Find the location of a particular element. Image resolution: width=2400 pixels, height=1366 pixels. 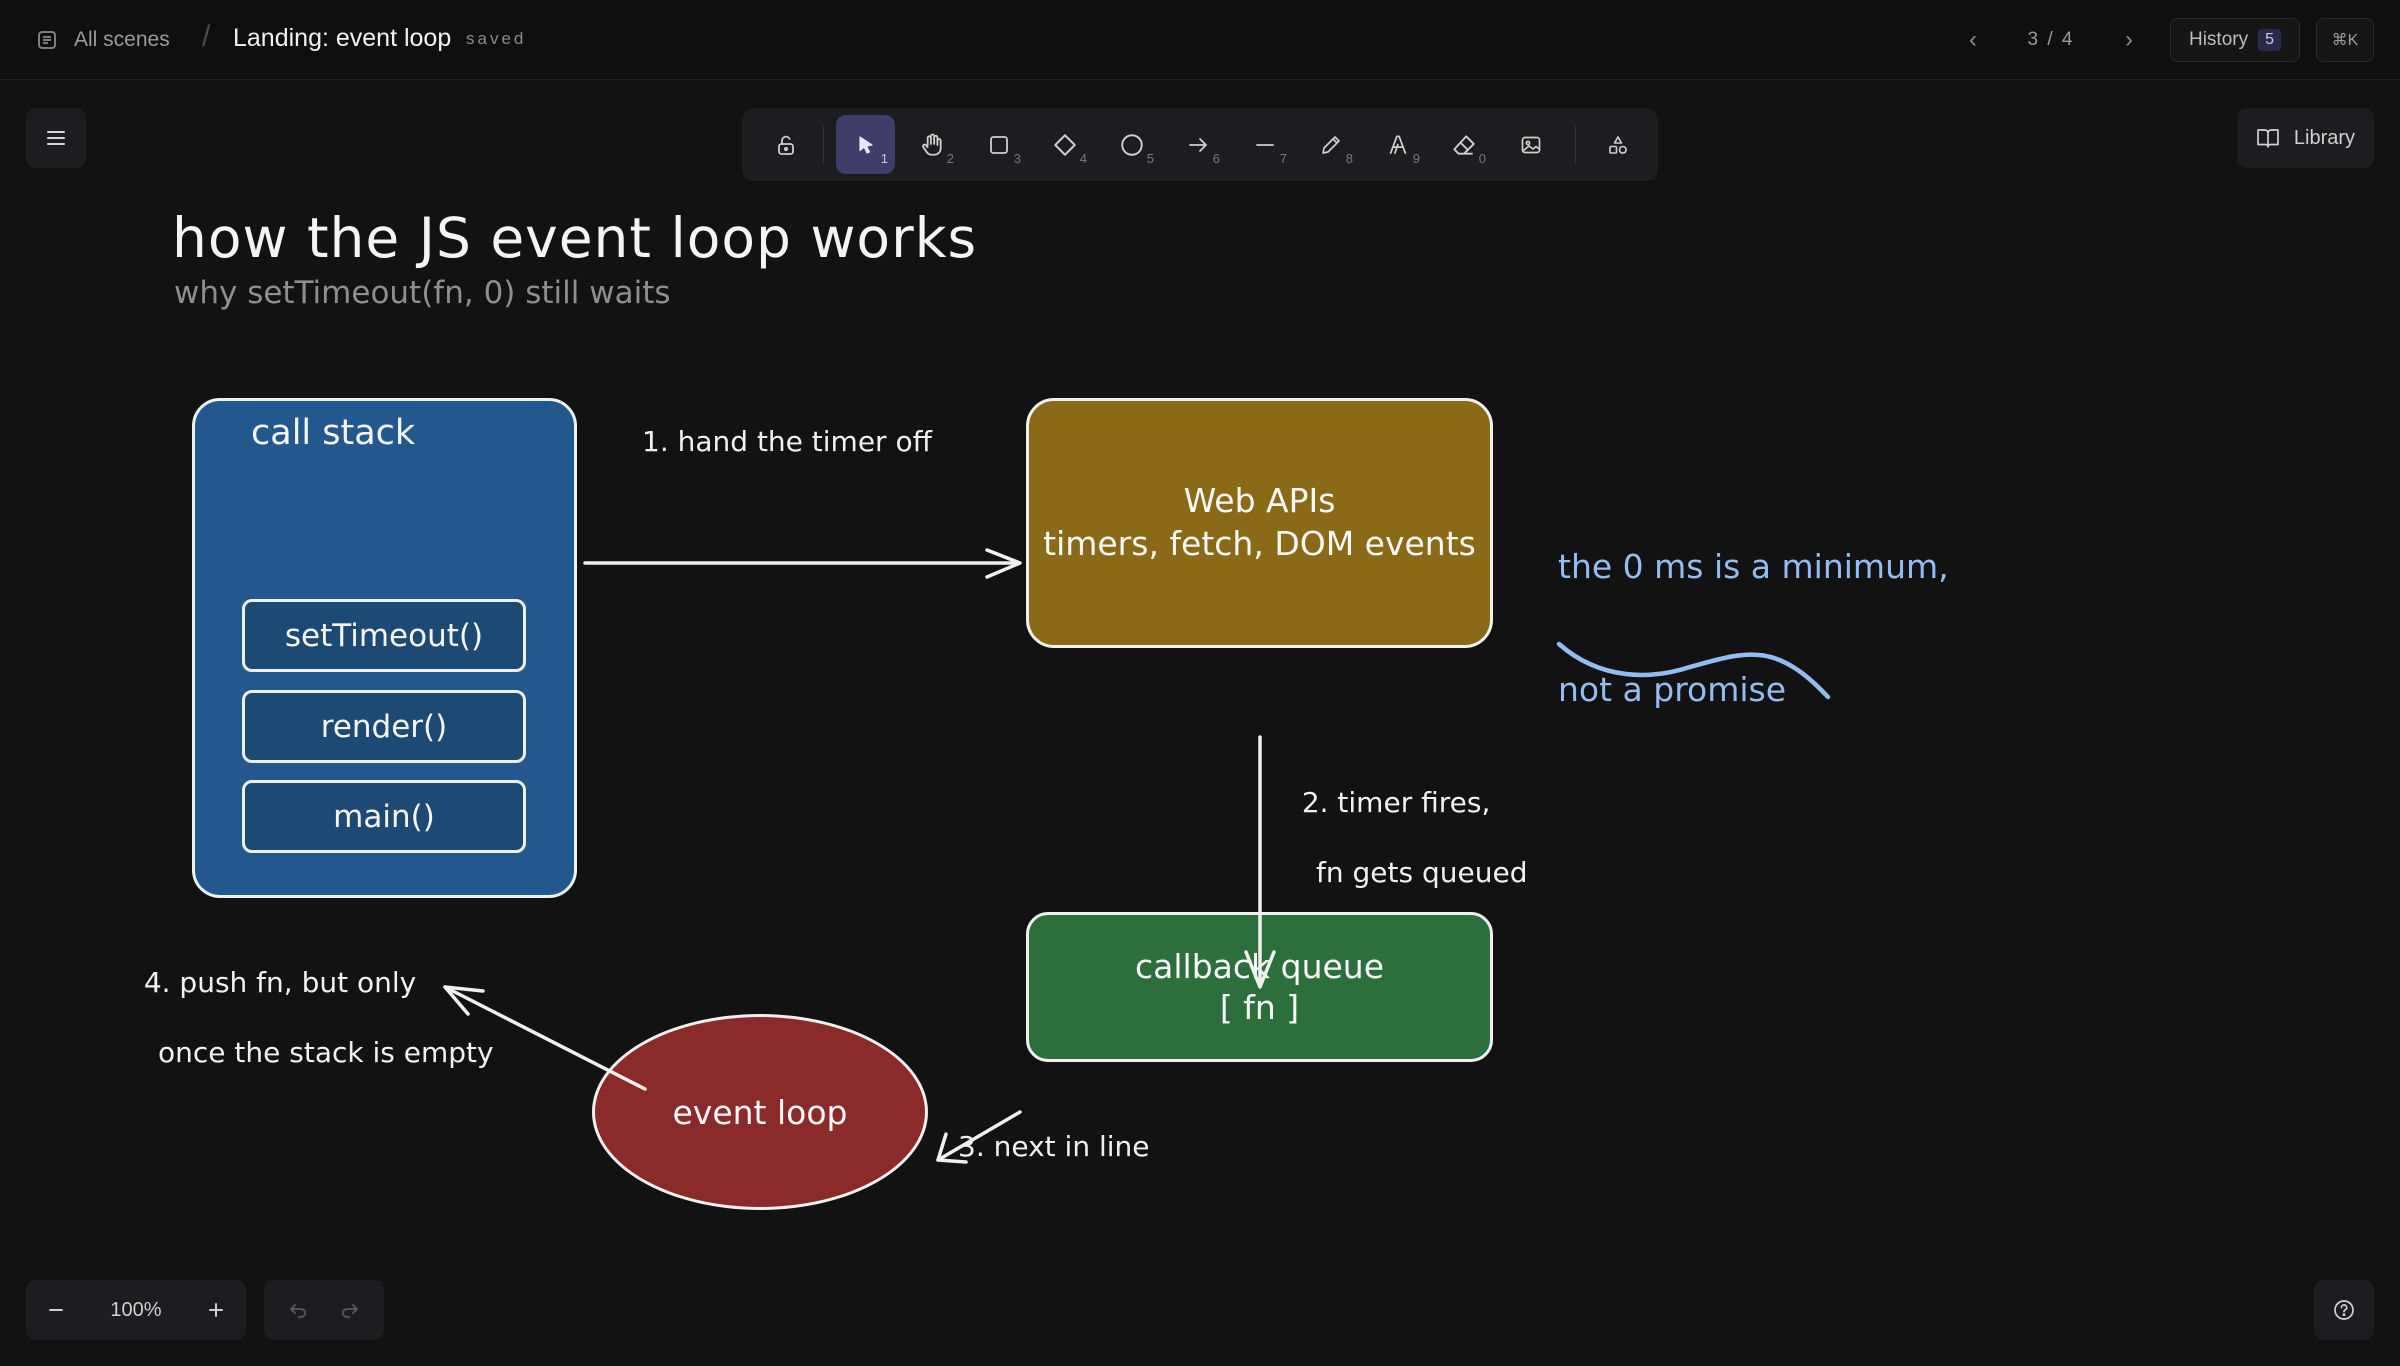

stack-frame-settimeout: setTimeout() is located at coordinates (384, 635).